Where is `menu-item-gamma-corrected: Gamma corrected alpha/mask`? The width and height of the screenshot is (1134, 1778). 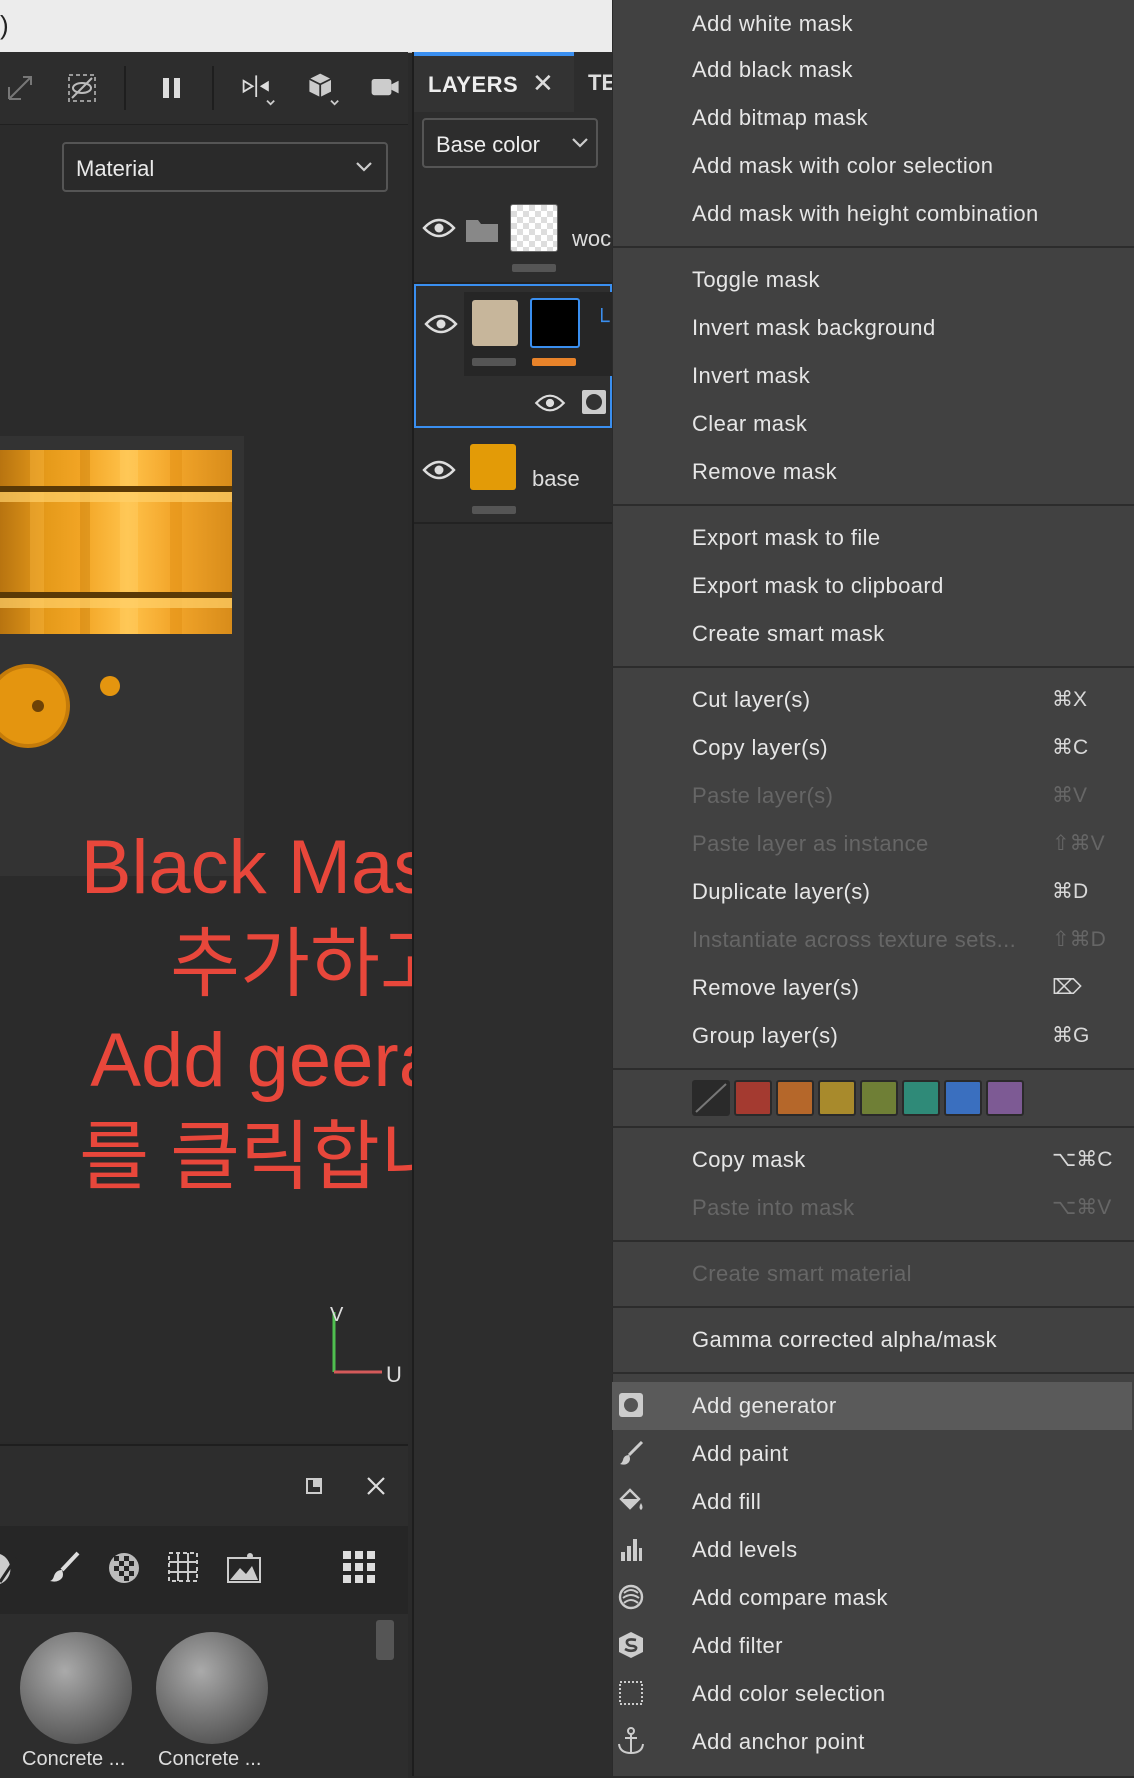 menu-item-gamma-corrected: Gamma corrected alpha/mask is located at coordinates (872, 1340).